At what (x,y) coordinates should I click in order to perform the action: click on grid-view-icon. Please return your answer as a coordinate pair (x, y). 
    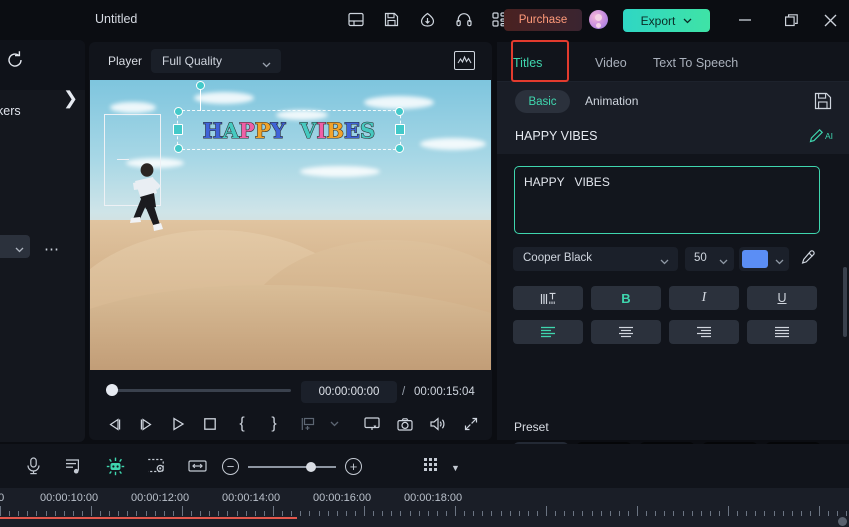
    Looking at the image, I should click on (432, 466).